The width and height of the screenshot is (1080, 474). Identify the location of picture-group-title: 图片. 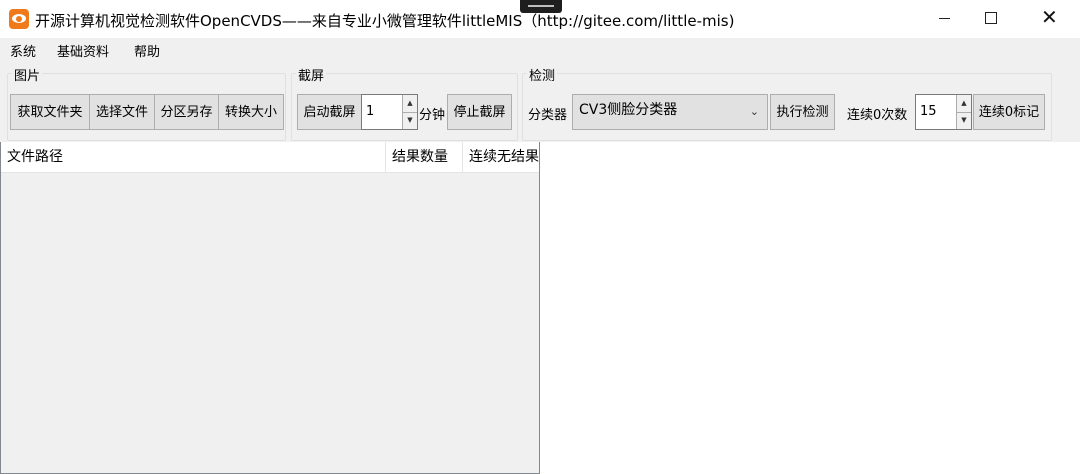
(27, 74).